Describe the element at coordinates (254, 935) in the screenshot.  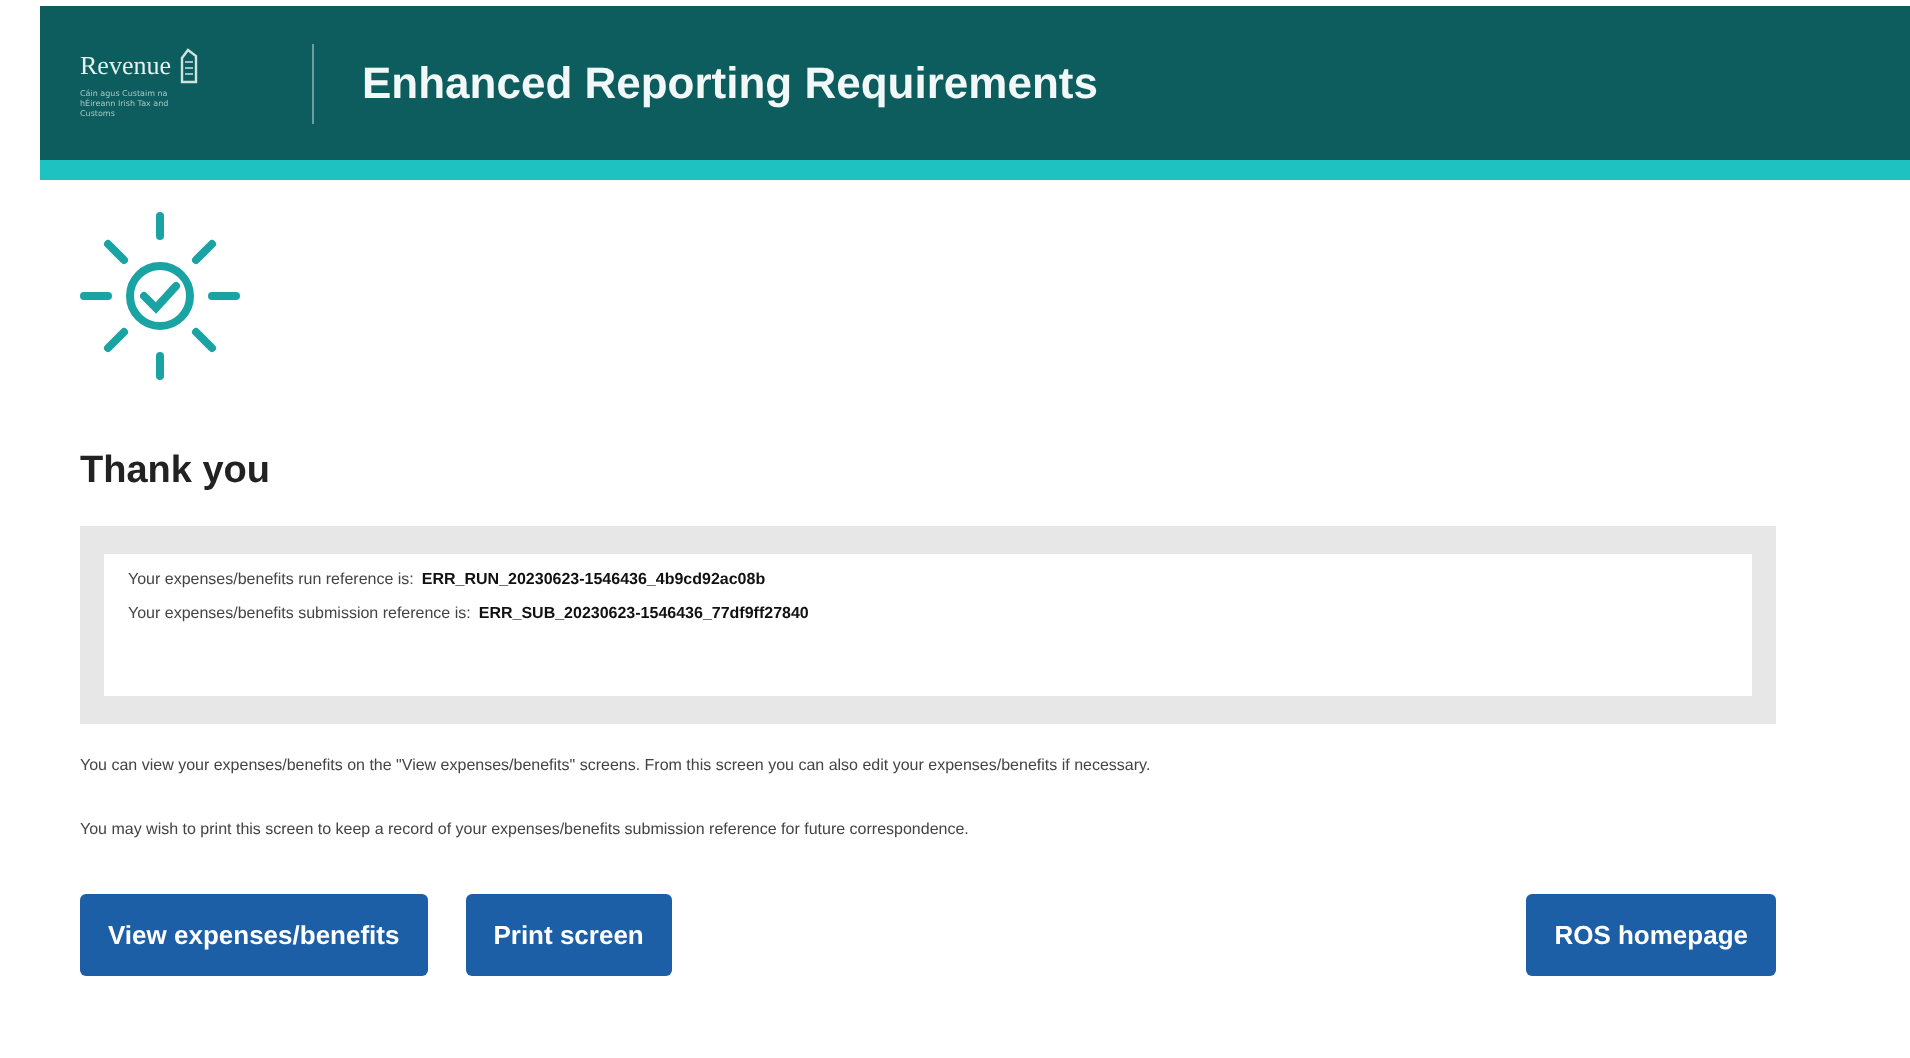
I see `action-button: View expenses/benefits` at that location.